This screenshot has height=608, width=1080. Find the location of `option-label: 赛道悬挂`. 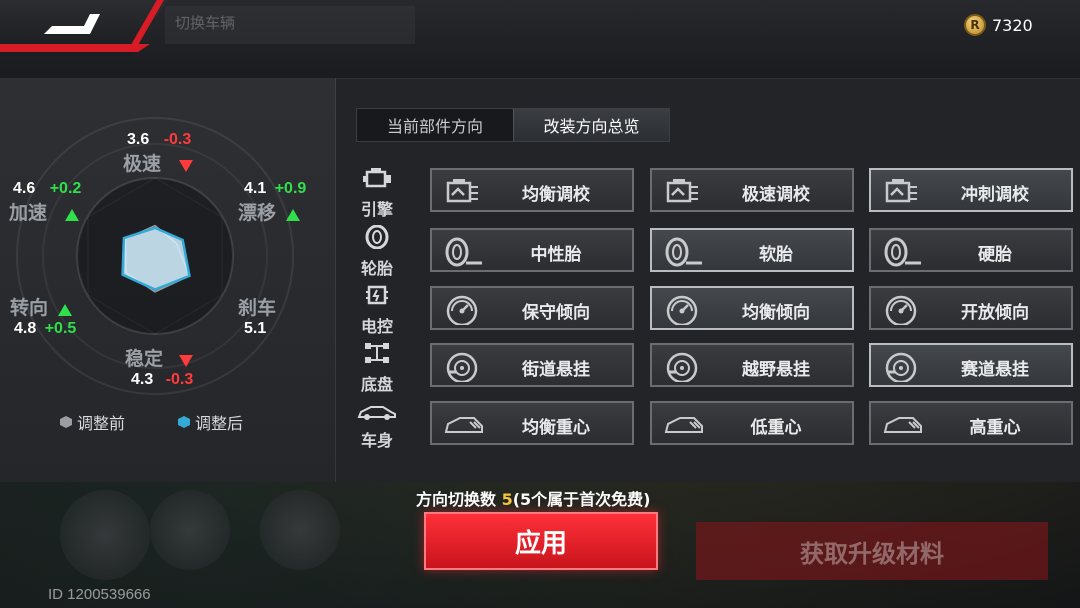

option-label: 赛道悬挂 is located at coordinates (995, 370).